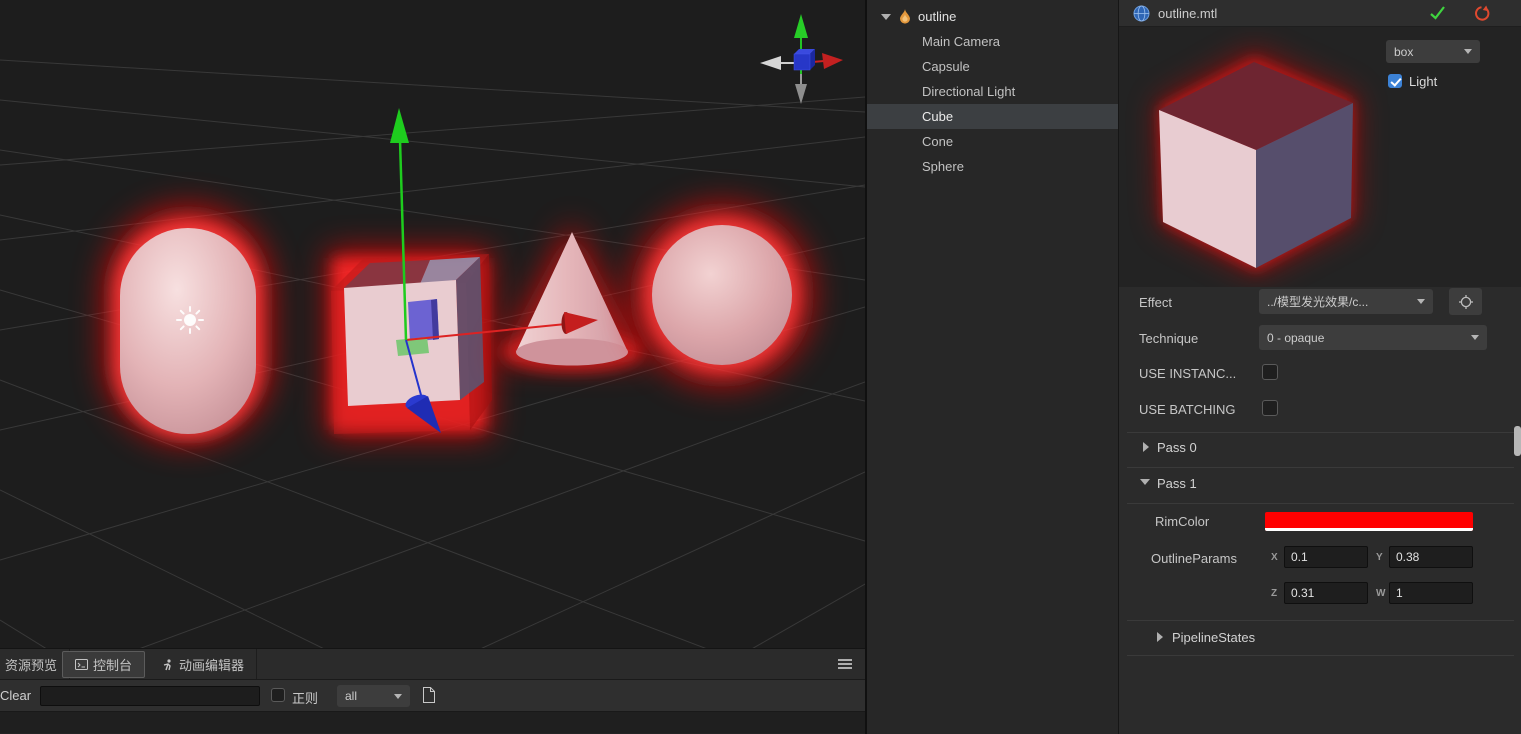 The height and width of the screenshot is (734, 1521). Describe the element at coordinates (1481, 13) in the screenshot. I see `refresh-icon` at that location.